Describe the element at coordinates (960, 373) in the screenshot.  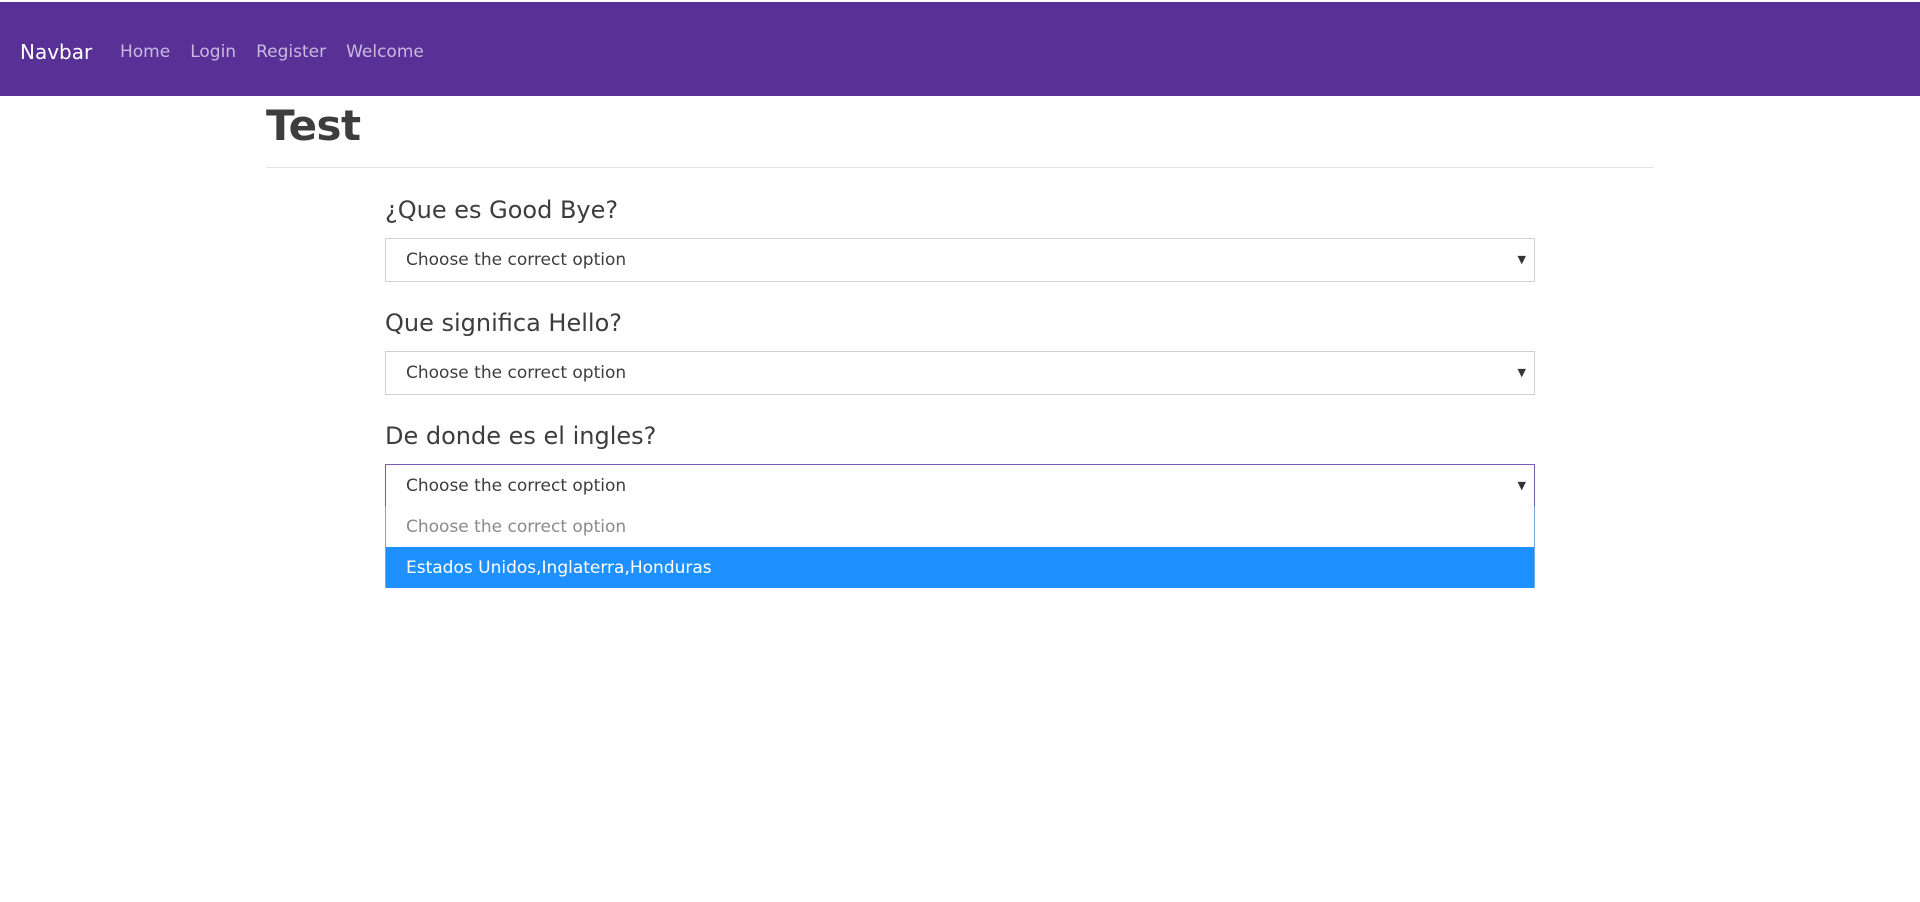
I see `question-2-select: Choose the correct option ▼` at that location.